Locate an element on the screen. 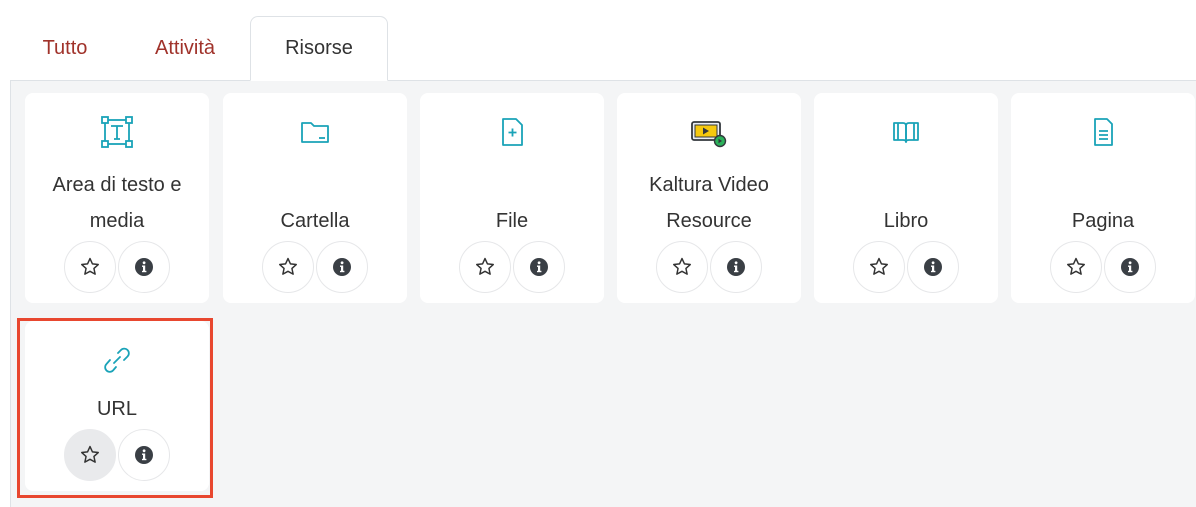  card-label: Pagina is located at coordinates (1103, 221).